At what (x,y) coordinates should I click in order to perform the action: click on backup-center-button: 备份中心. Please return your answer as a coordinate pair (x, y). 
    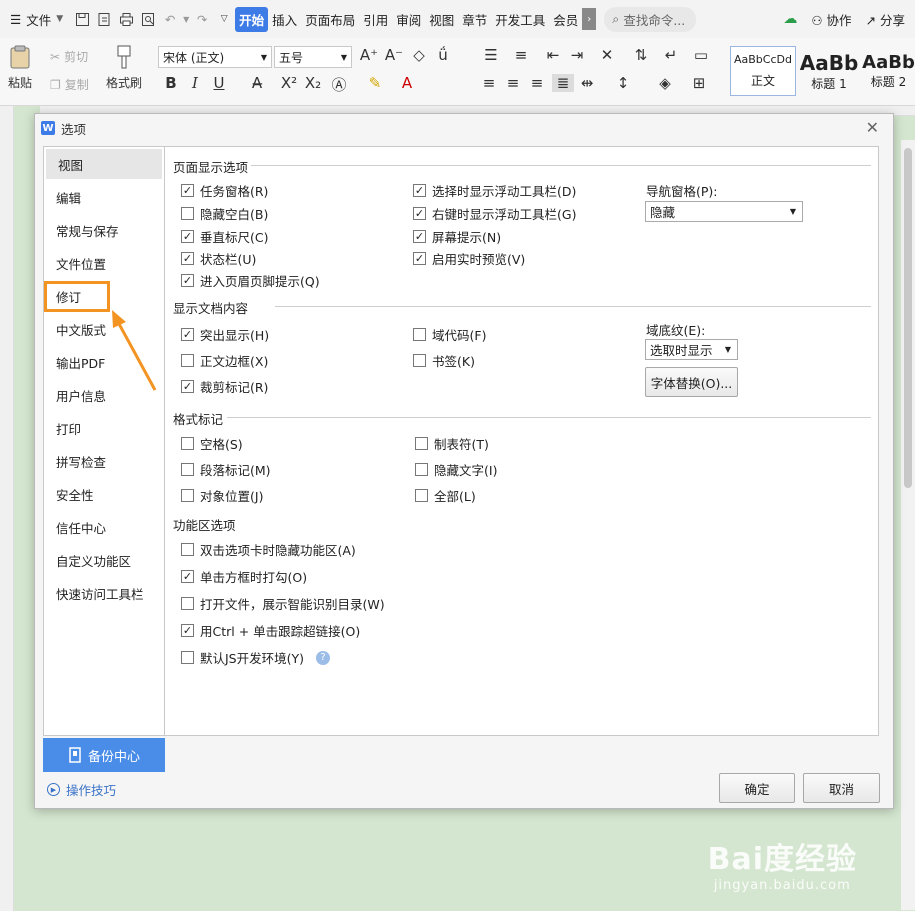
    Looking at the image, I should click on (104, 755).